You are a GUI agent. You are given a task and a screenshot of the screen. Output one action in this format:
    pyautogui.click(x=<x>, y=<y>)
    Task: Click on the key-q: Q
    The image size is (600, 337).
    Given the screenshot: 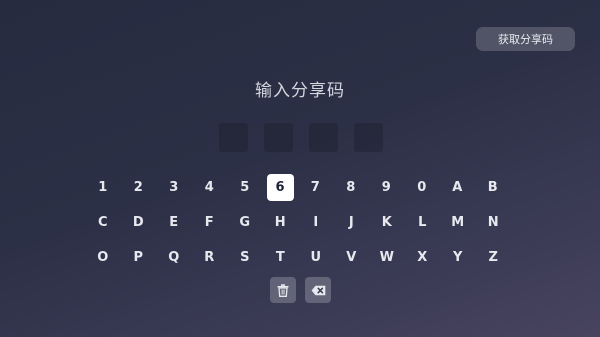 What is the action you would take?
    pyautogui.click(x=174, y=258)
    